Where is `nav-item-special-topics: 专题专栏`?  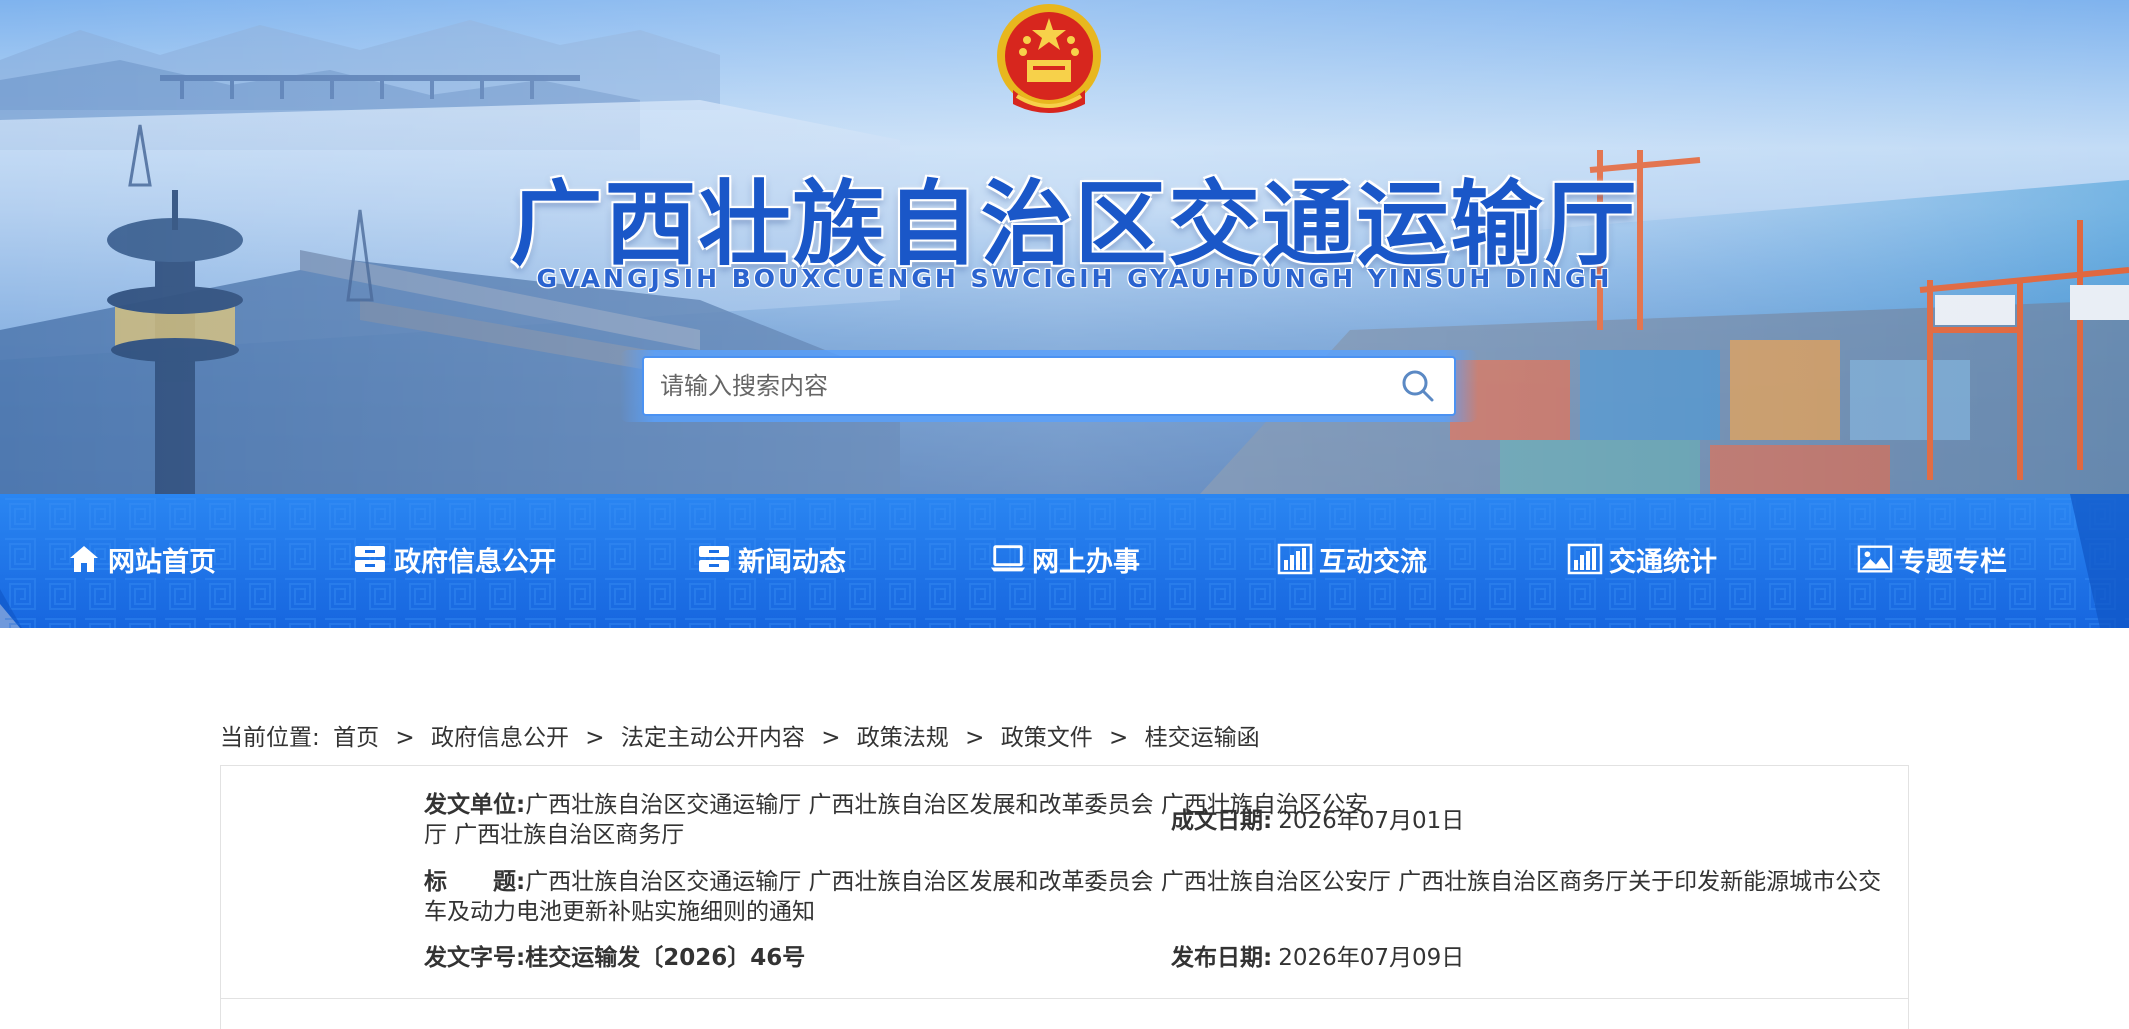
nav-item-special-topics: 专题专栏 is located at coordinates (1932, 559).